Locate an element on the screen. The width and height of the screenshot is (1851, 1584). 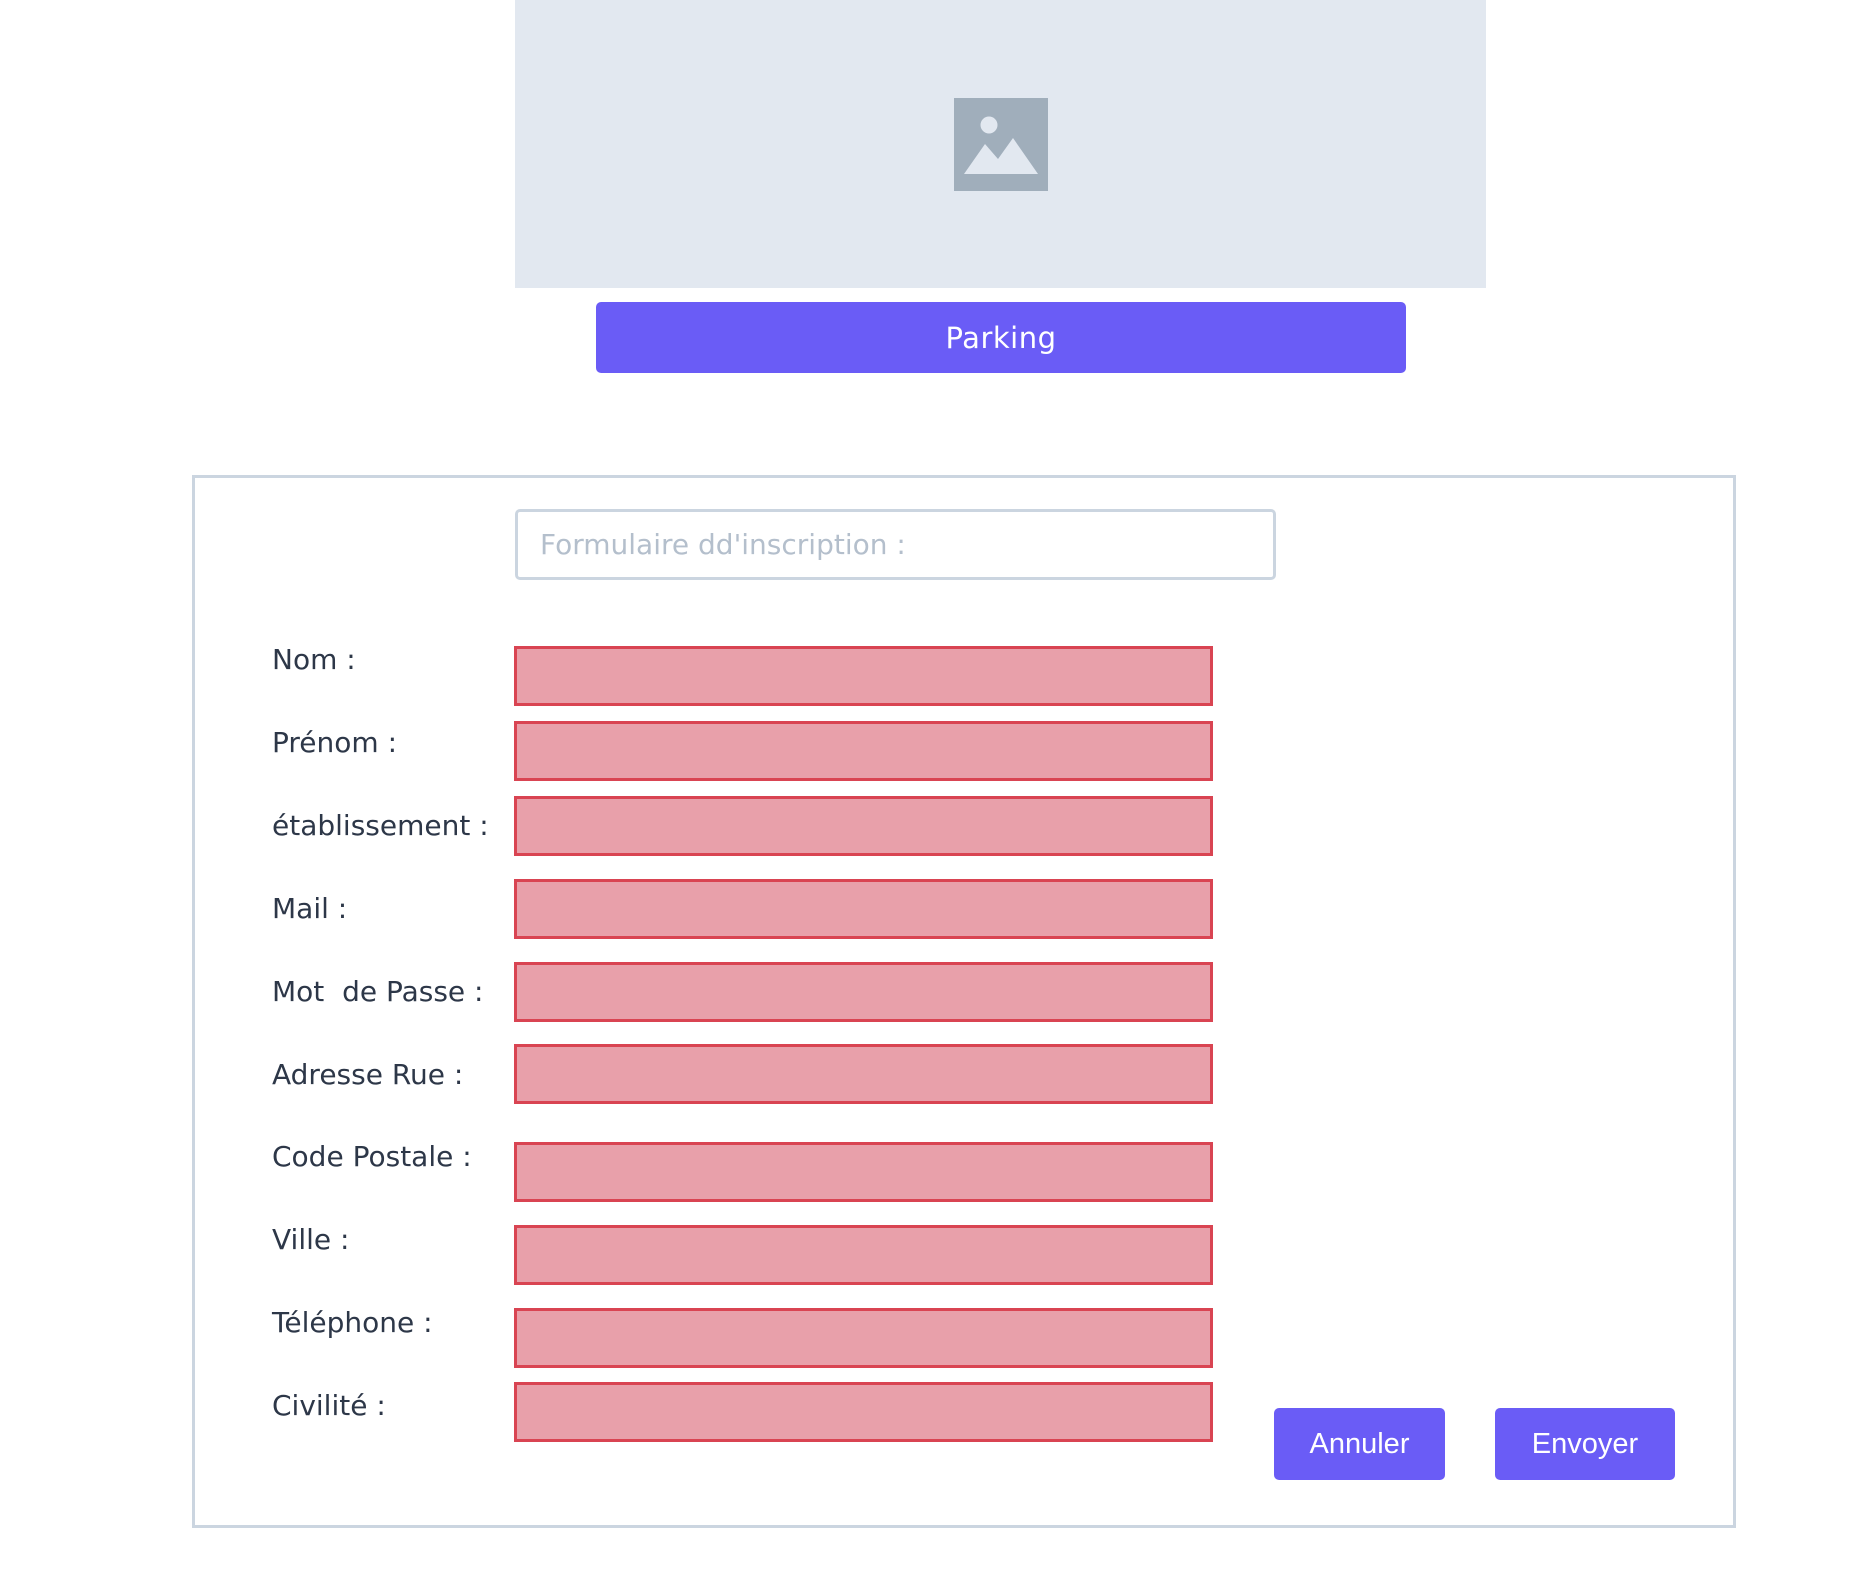
prenom-input is located at coordinates (863, 751).